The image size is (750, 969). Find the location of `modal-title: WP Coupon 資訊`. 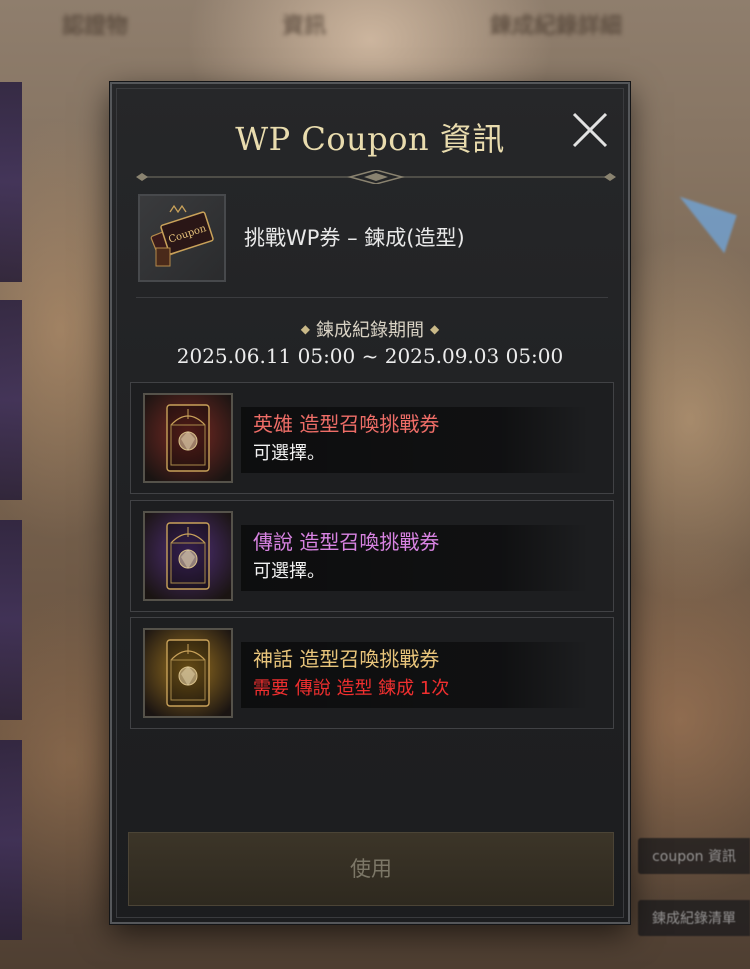

modal-title: WP Coupon 資訊 is located at coordinates (370, 139).